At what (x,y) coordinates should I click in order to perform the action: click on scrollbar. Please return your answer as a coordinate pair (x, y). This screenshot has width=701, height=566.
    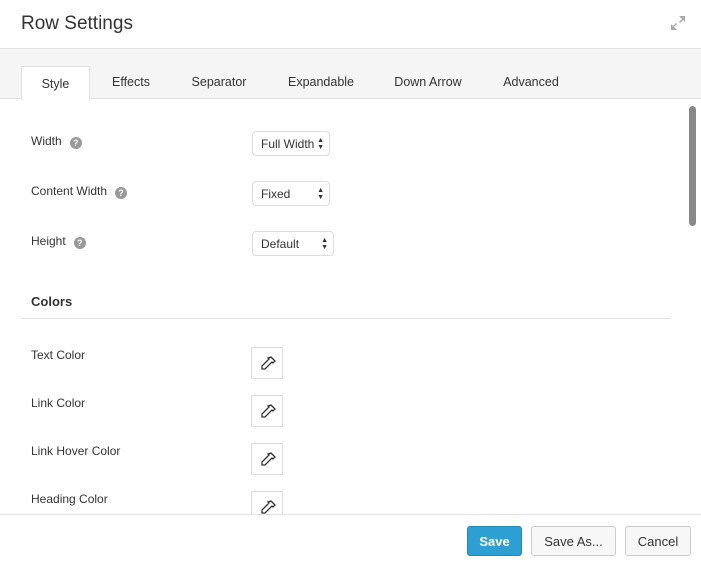
    Looking at the image, I should click on (692, 166).